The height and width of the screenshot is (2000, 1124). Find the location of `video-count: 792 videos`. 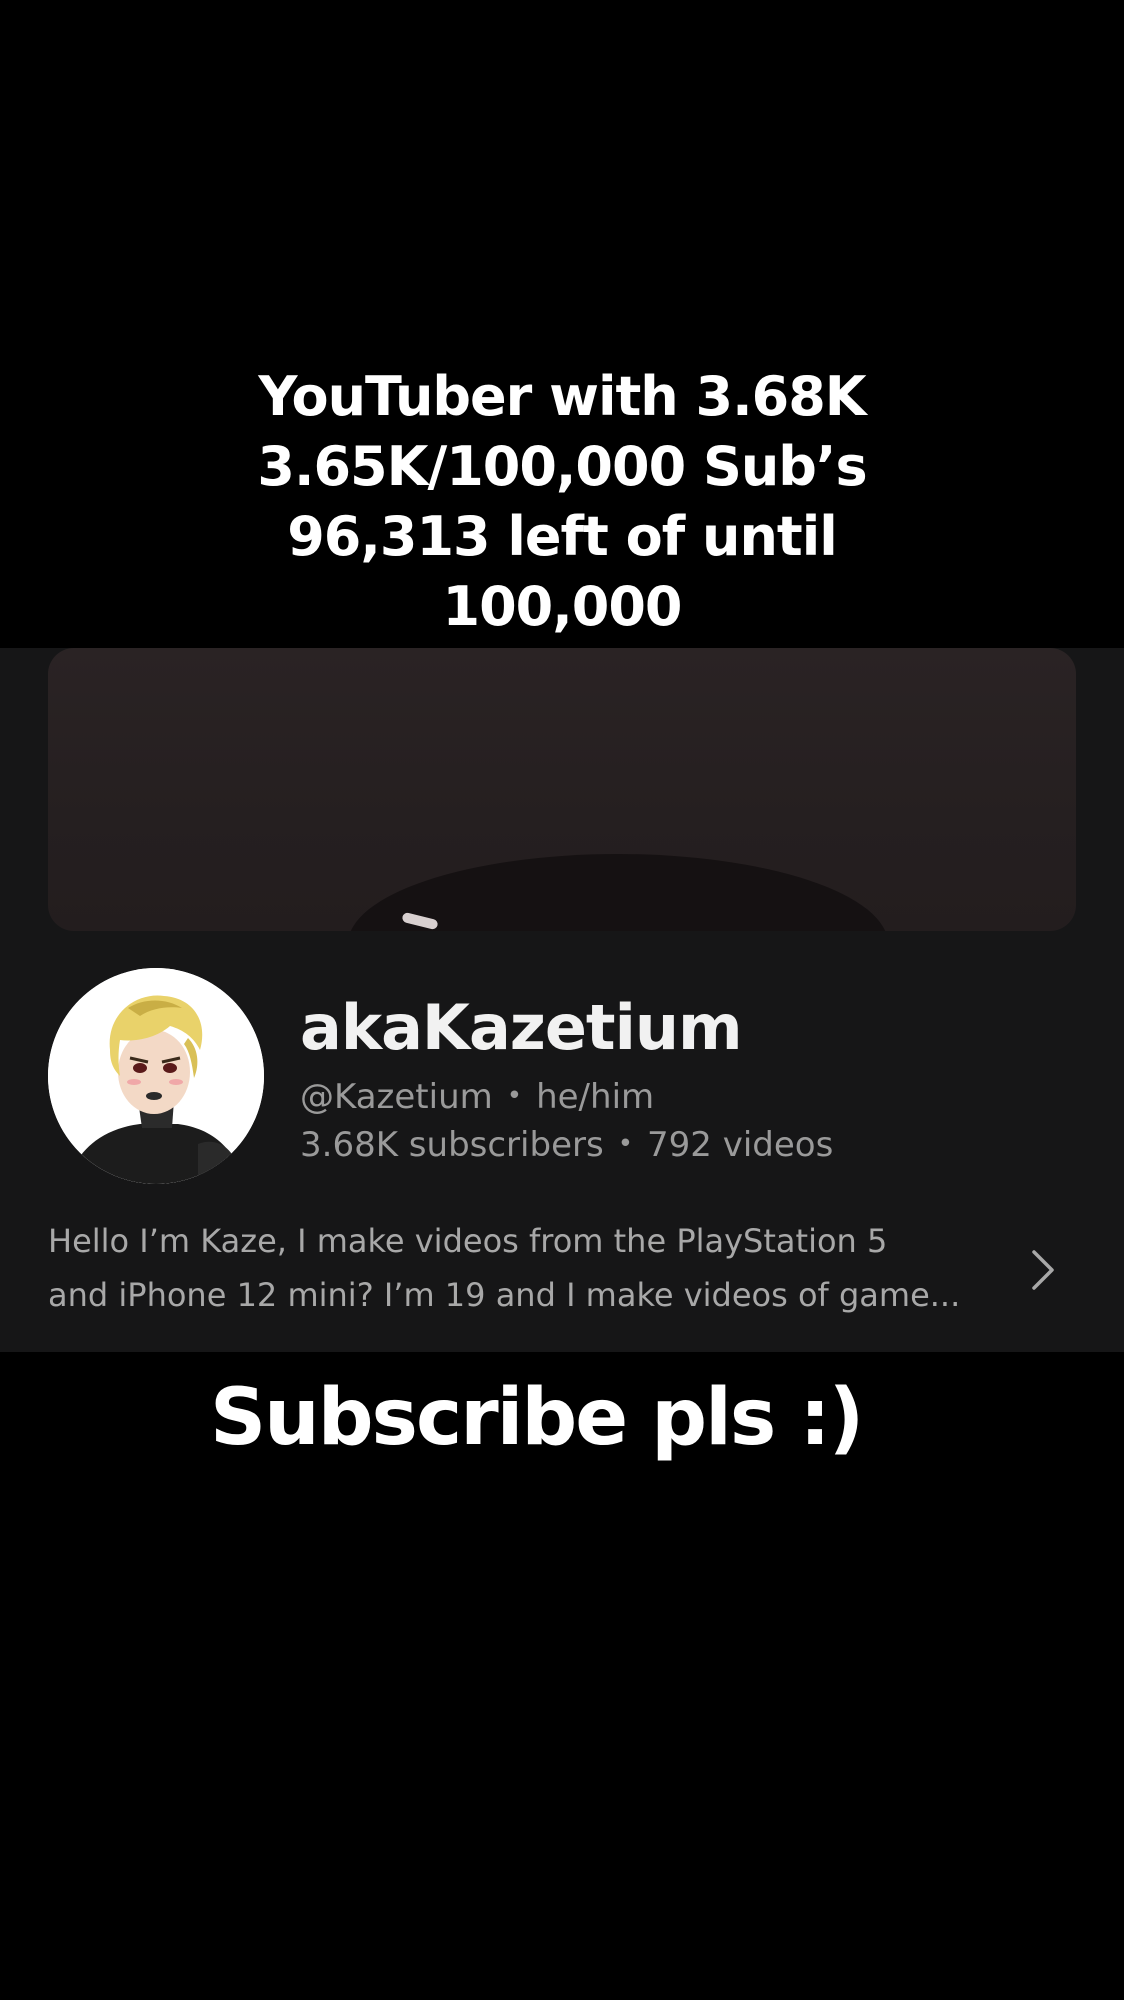

video-count: 792 videos is located at coordinates (740, 1145).